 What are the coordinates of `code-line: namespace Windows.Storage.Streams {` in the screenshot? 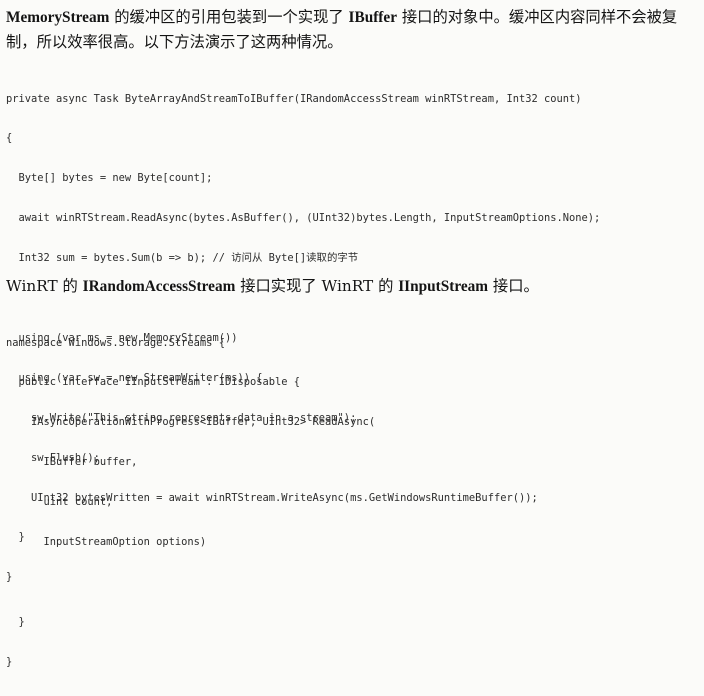 It's located at (115, 342).